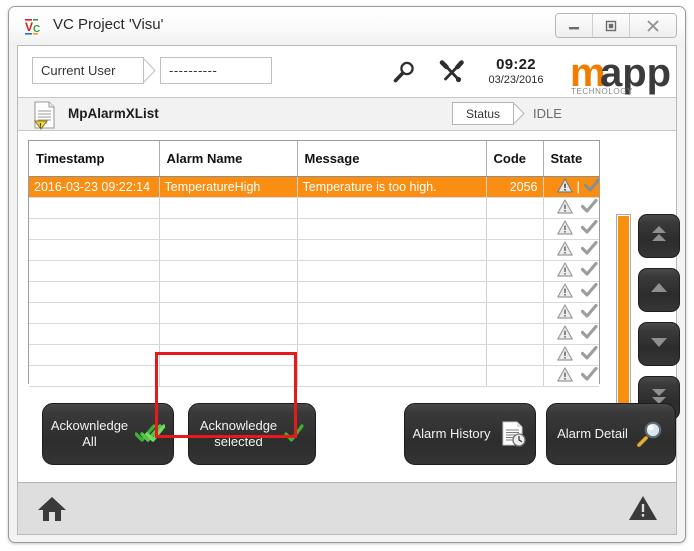 The image size is (694, 551). I want to click on acknowledge-all-line1: Ackownledge, so click(89, 425).